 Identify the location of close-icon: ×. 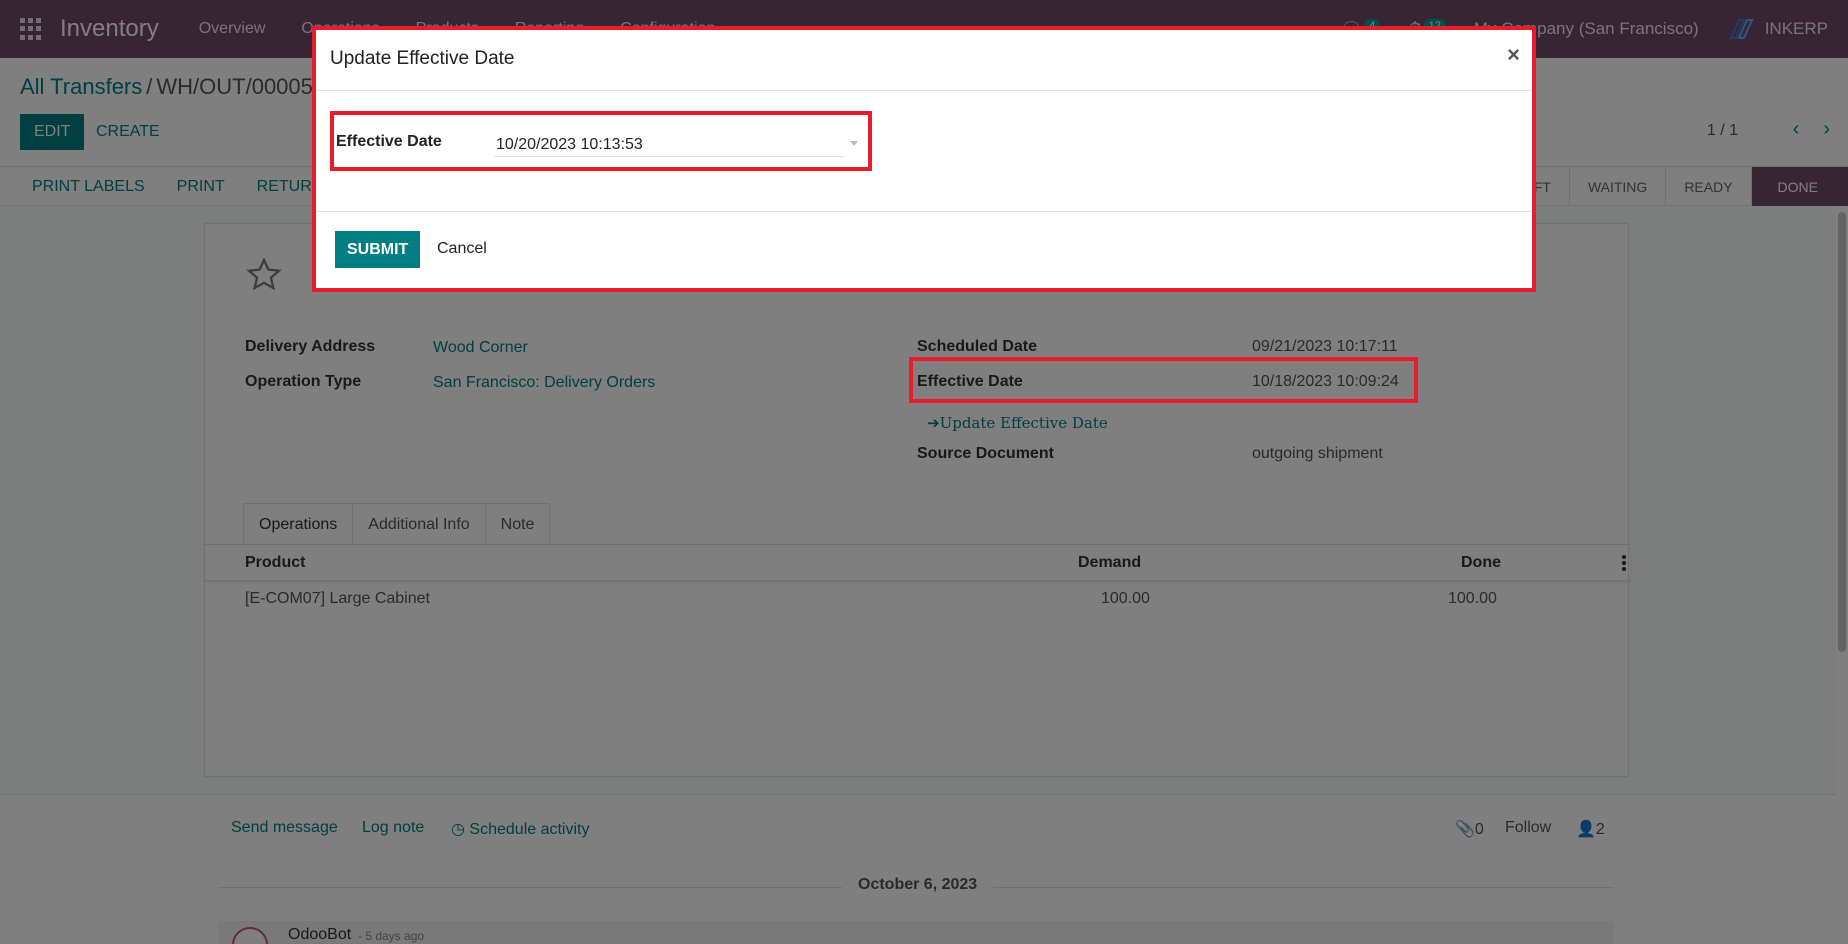
(1513, 55).